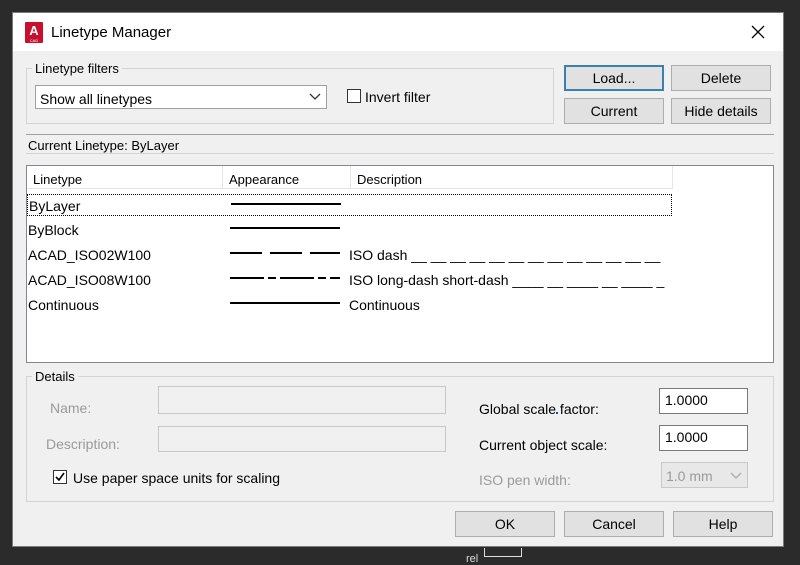 The height and width of the screenshot is (565, 800). I want to click on linetype-appearance-long-dash-short-dash, so click(285, 278).